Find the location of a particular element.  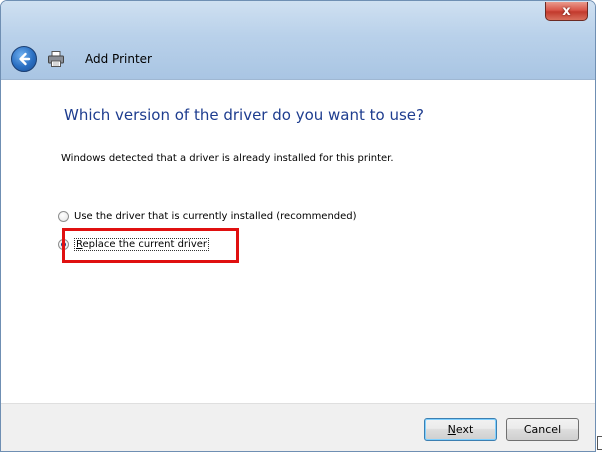

cancel-button: Cancel is located at coordinates (542, 429).